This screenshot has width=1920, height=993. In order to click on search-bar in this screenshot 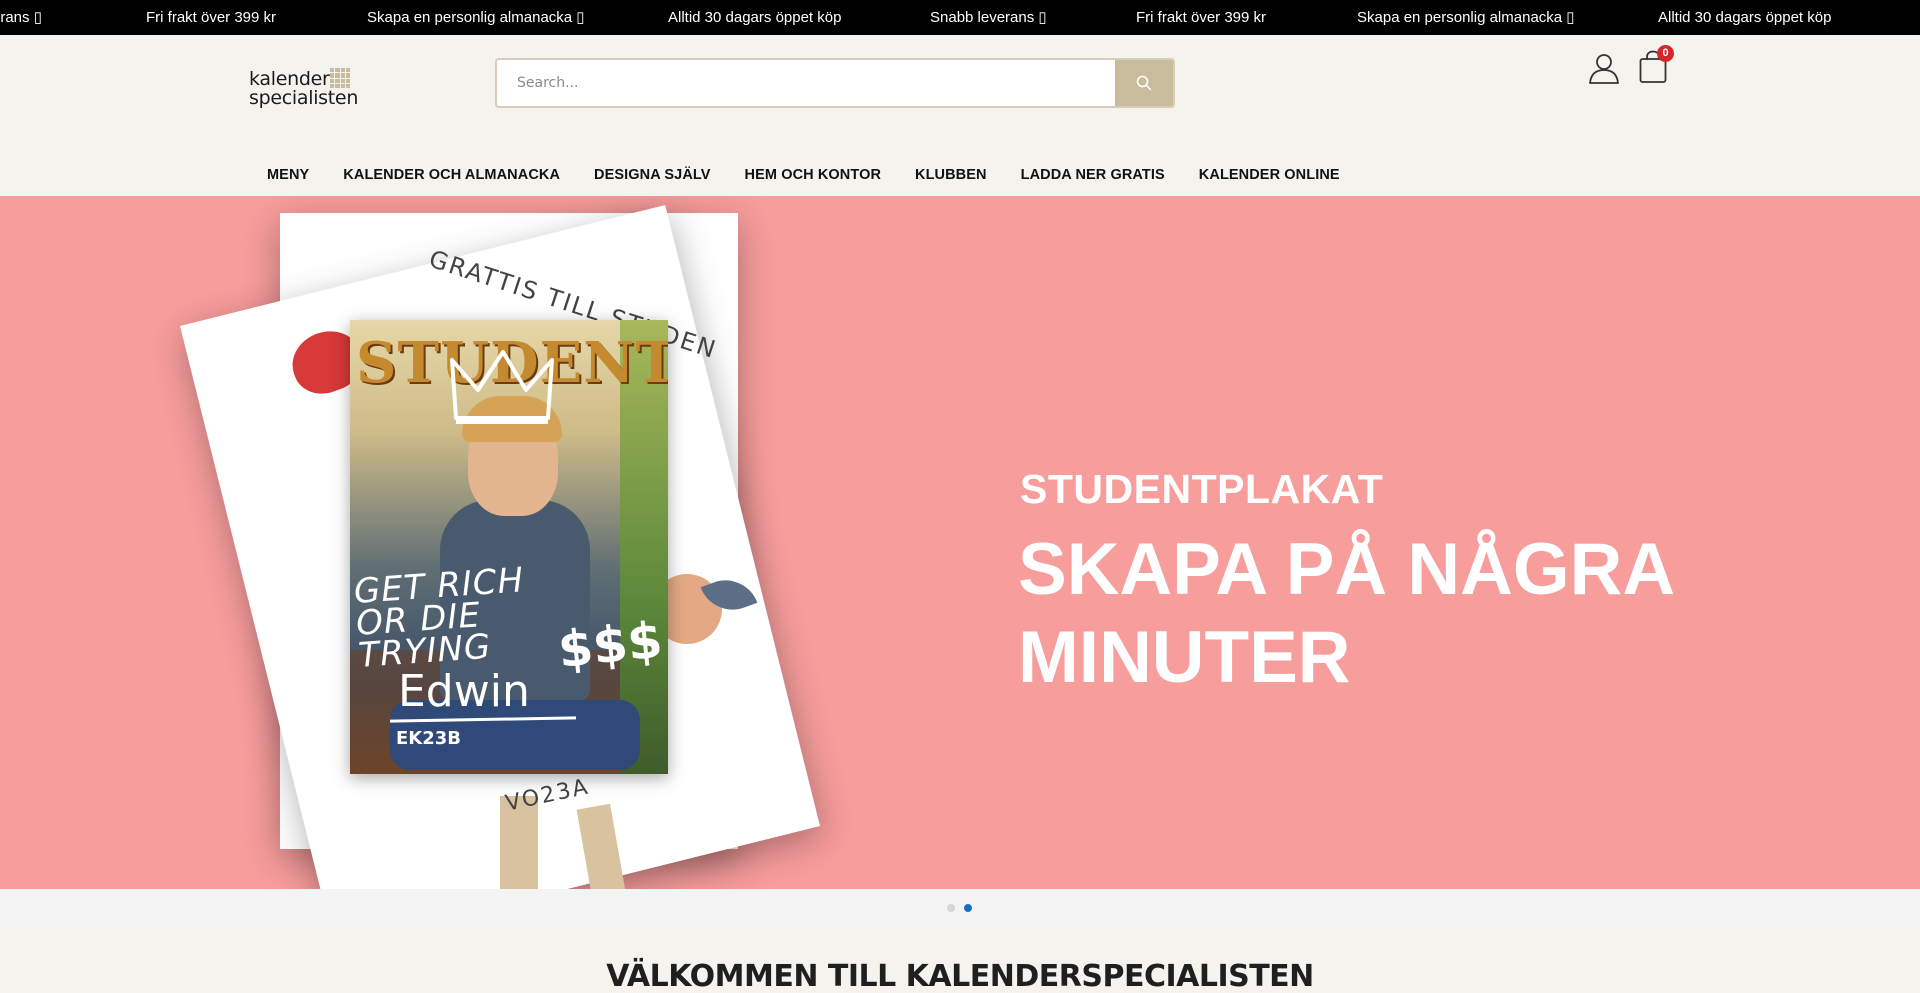, I will do `click(835, 83)`.